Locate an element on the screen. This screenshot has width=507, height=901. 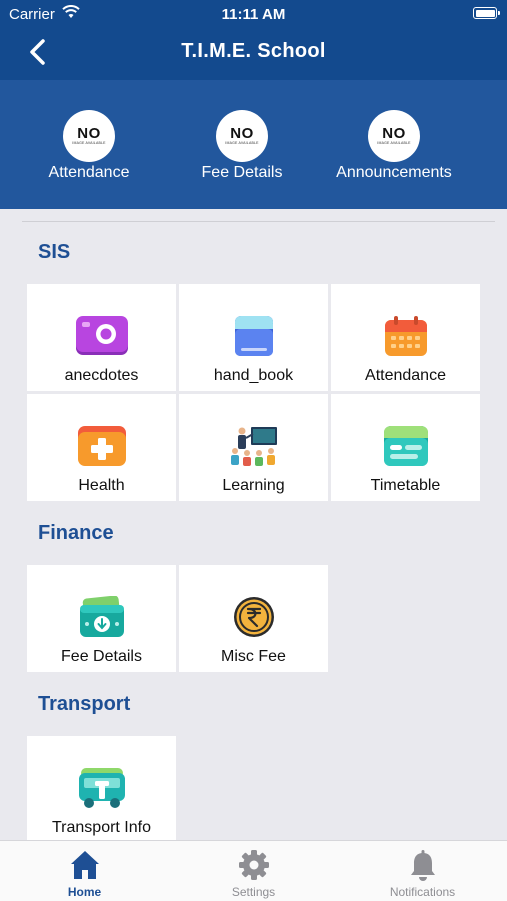
tab-label: Settings is located at coordinates (253, 892).